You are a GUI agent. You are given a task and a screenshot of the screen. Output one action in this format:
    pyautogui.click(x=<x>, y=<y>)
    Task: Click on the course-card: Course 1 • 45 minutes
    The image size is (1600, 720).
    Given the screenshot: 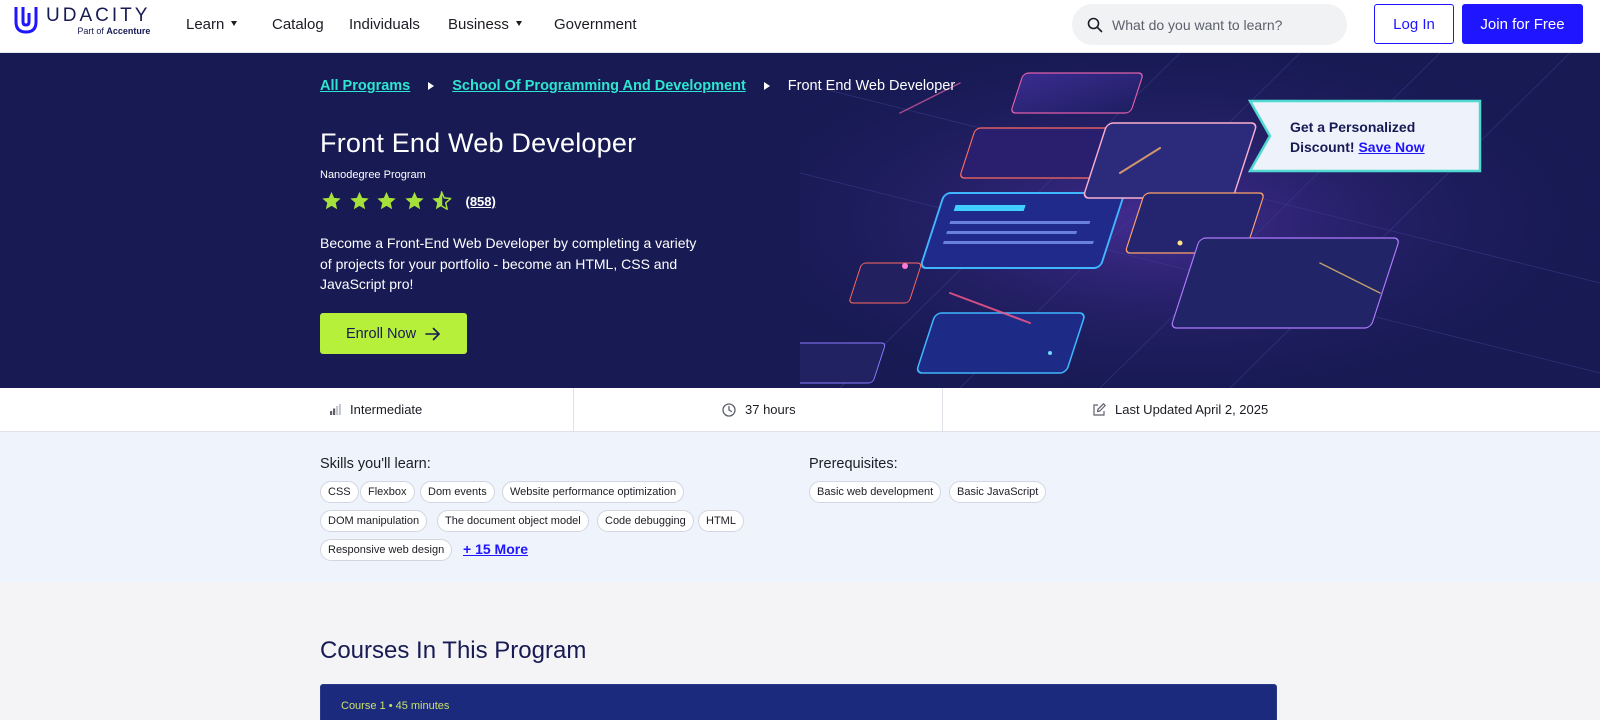 What is the action you would take?
    pyautogui.click(x=798, y=702)
    